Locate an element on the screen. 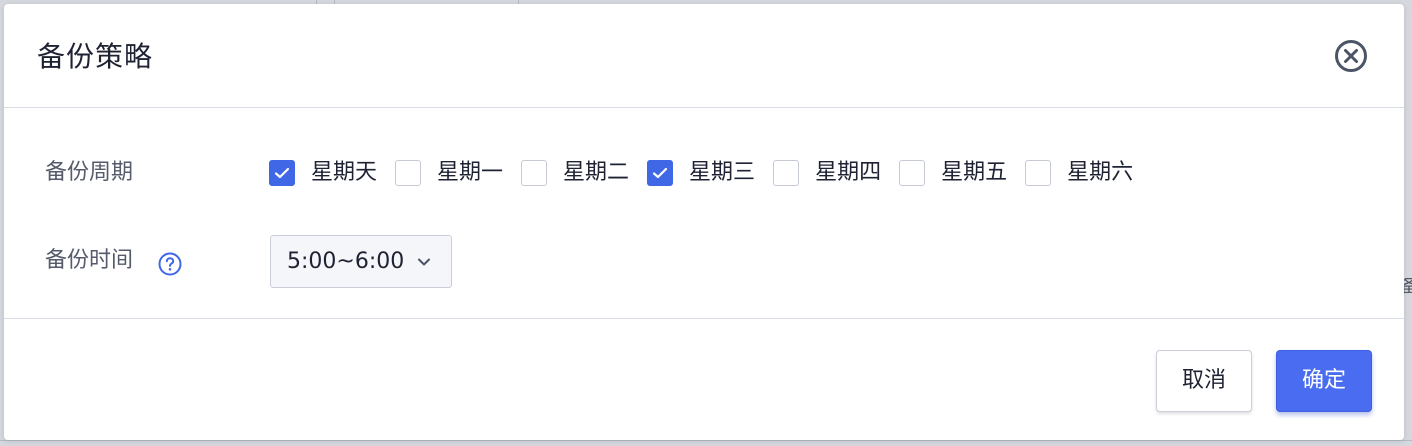 The width and height of the screenshot is (1412, 446). weekday-checkbox-thursday: 星期四 is located at coordinates (827, 173).